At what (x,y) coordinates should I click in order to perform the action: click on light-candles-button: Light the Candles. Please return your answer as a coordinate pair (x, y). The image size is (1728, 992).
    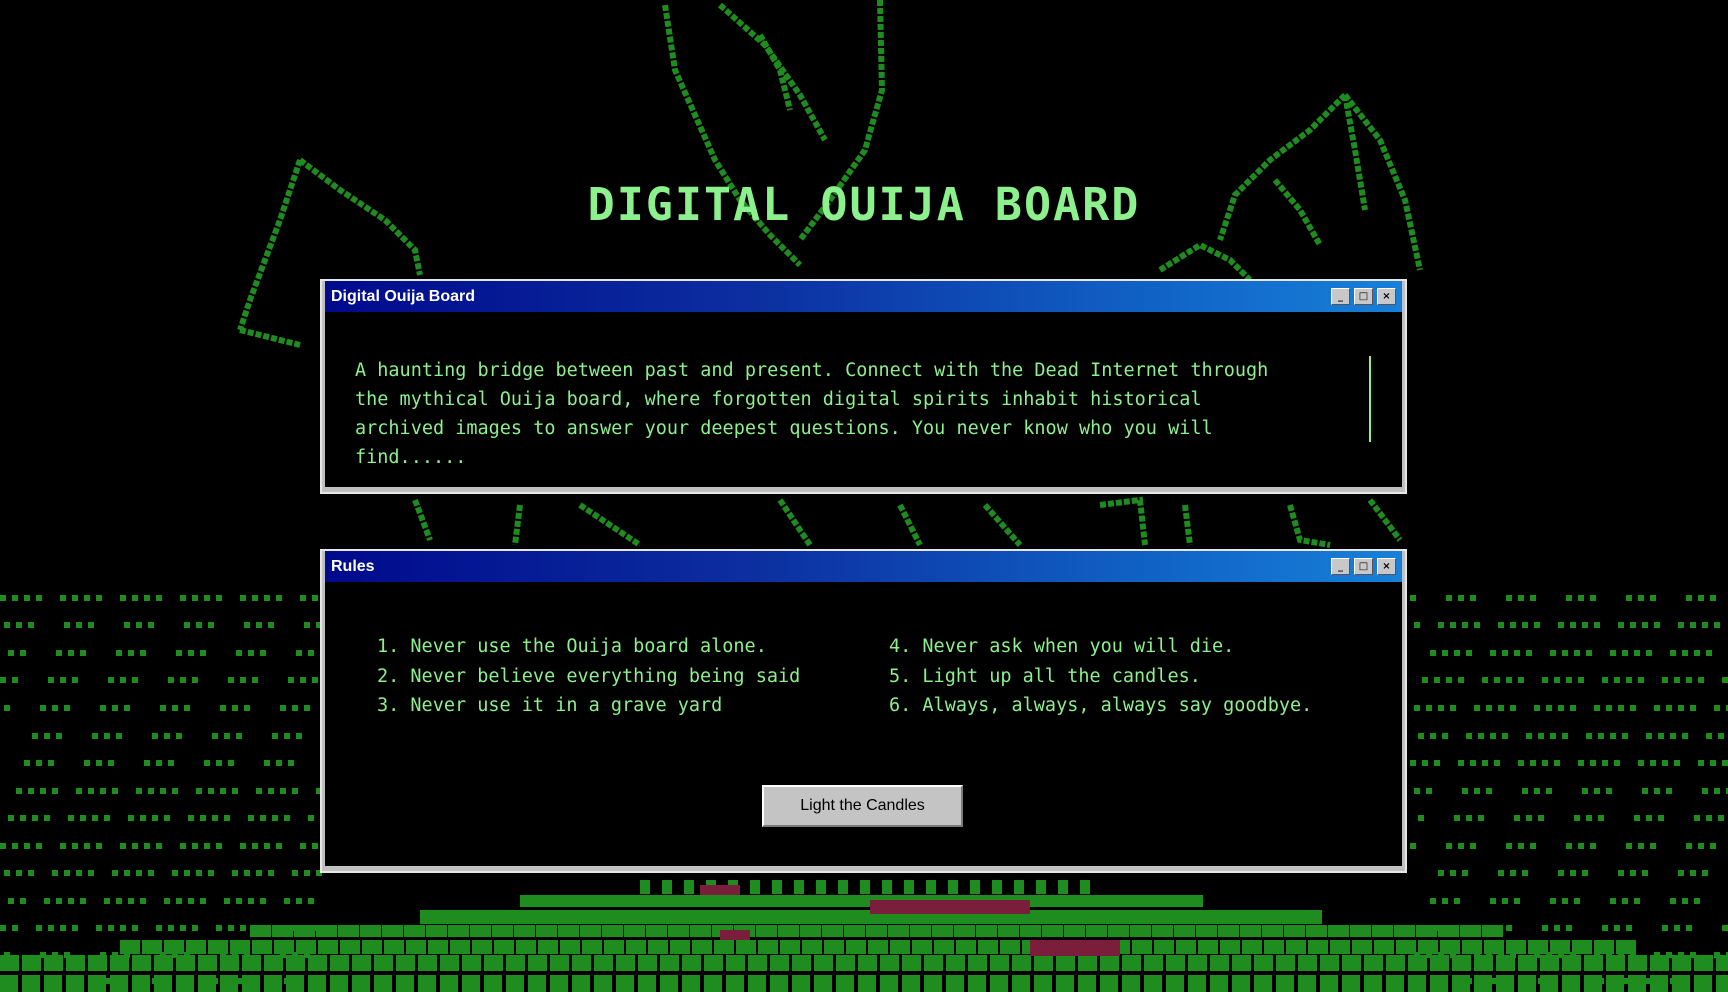
    Looking at the image, I should click on (862, 806).